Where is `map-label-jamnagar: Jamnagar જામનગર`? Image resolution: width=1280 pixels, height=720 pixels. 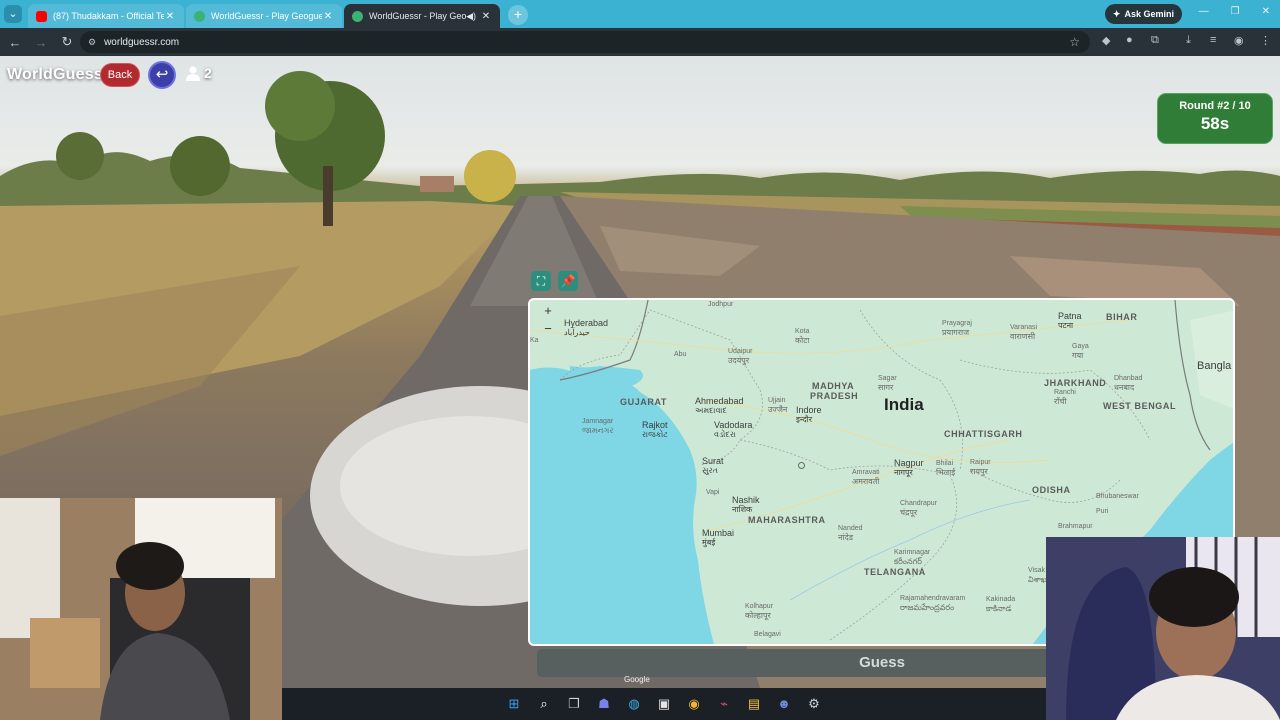
map-label-jamnagar: Jamnagar જામનગર is located at coordinates (598, 426).